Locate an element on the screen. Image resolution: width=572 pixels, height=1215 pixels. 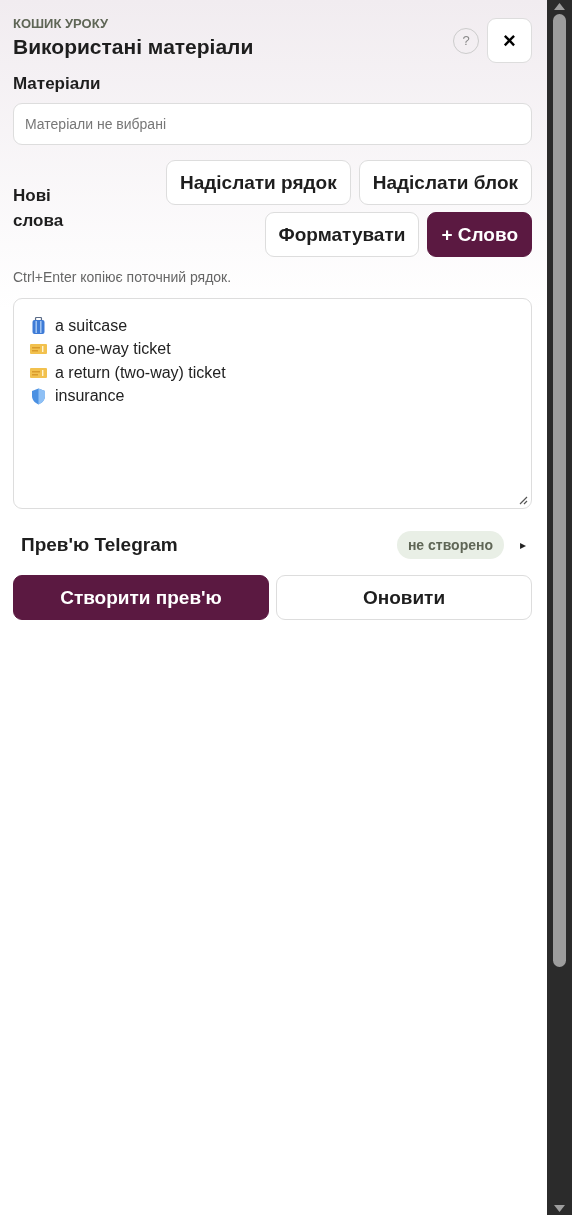
action-button: Надіслати блок is located at coordinates (445, 182).